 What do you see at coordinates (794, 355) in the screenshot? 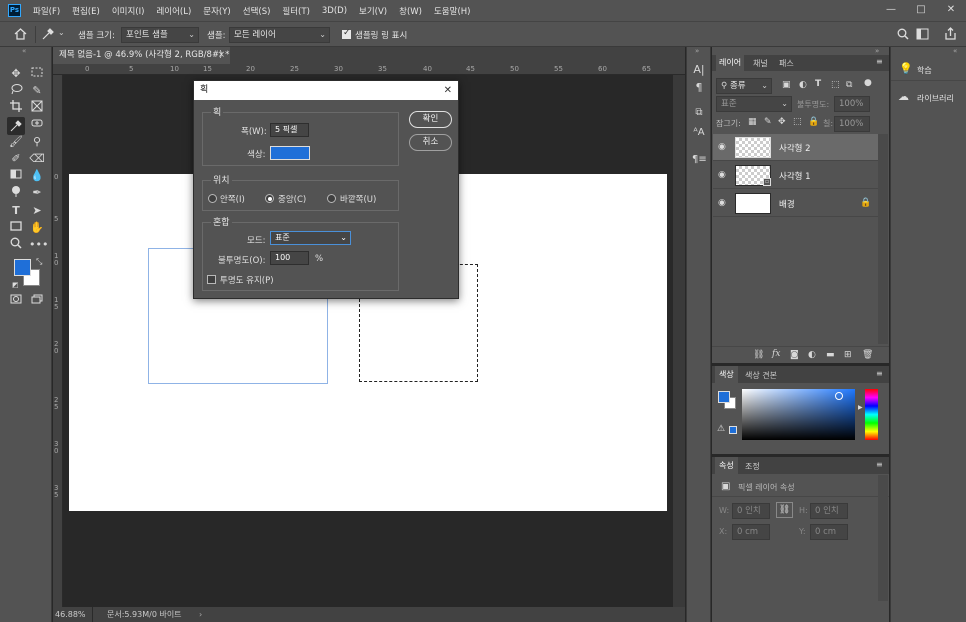
I see `mask-icon: ◙` at bounding box center [794, 355].